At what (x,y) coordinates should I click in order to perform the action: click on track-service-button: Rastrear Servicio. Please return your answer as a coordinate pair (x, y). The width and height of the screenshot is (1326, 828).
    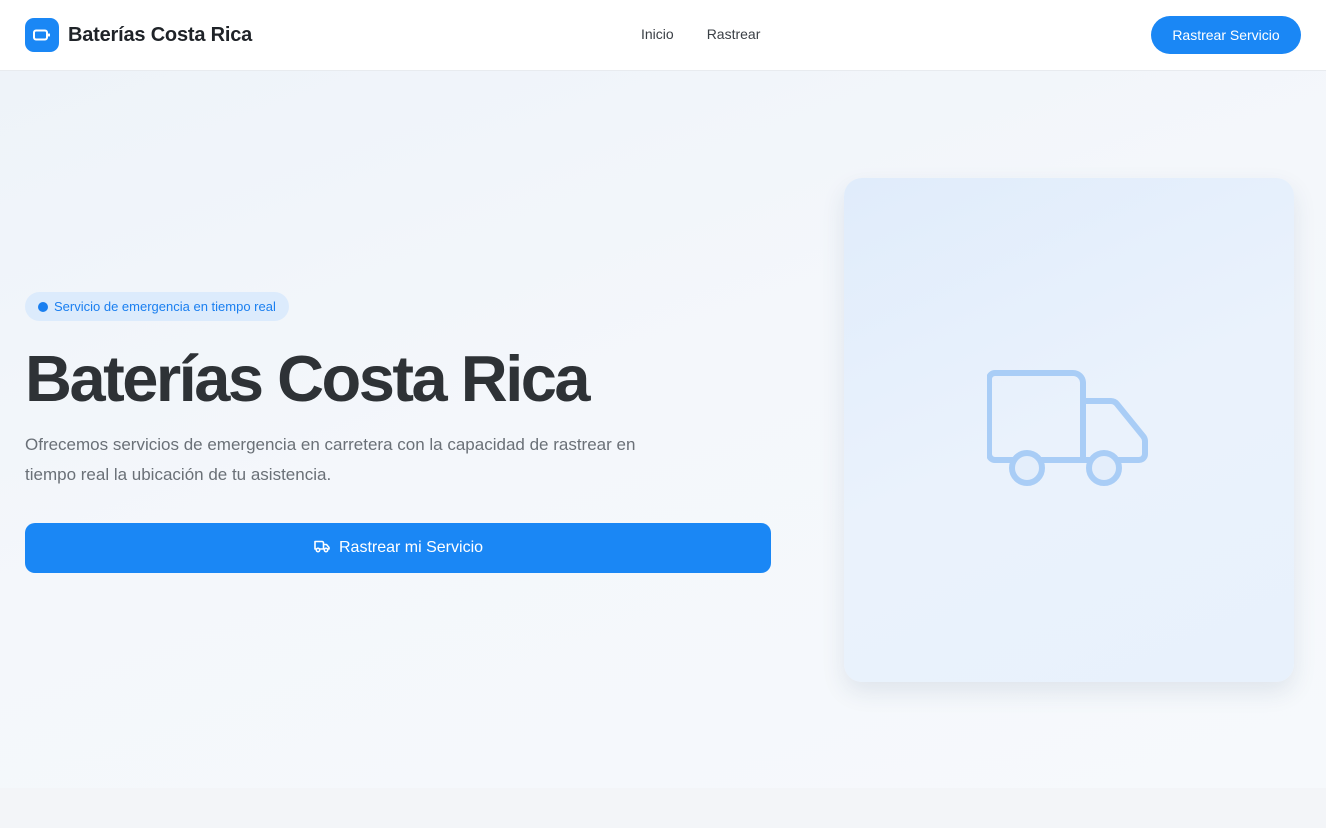
    Looking at the image, I should click on (1226, 35).